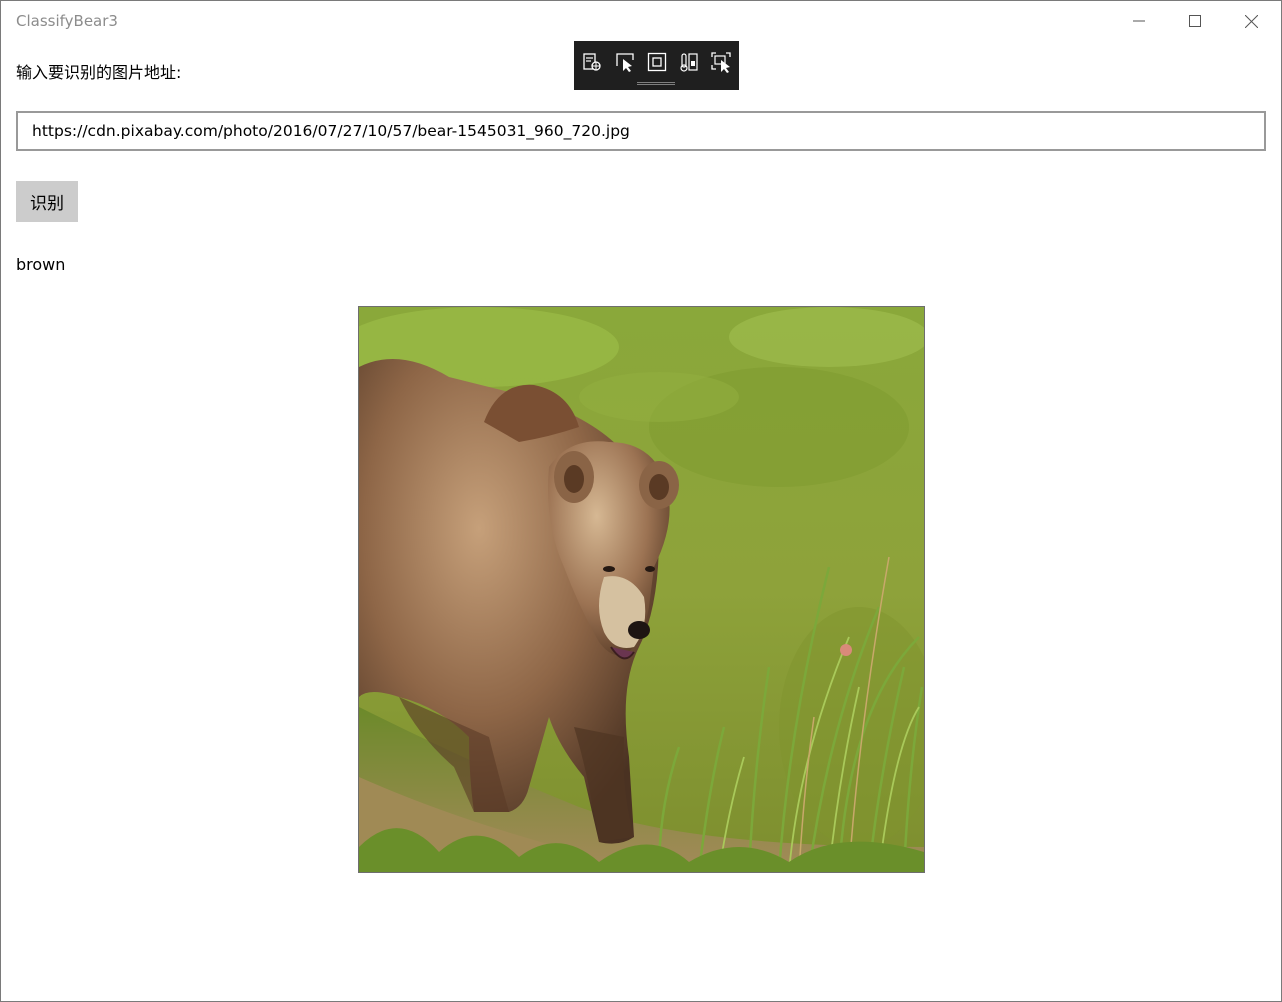 This screenshot has height=1002, width=1282. Describe the element at coordinates (99, 72) in the screenshot. I see `url-prompt-label: 输入要识别的图片地址:` at that location.